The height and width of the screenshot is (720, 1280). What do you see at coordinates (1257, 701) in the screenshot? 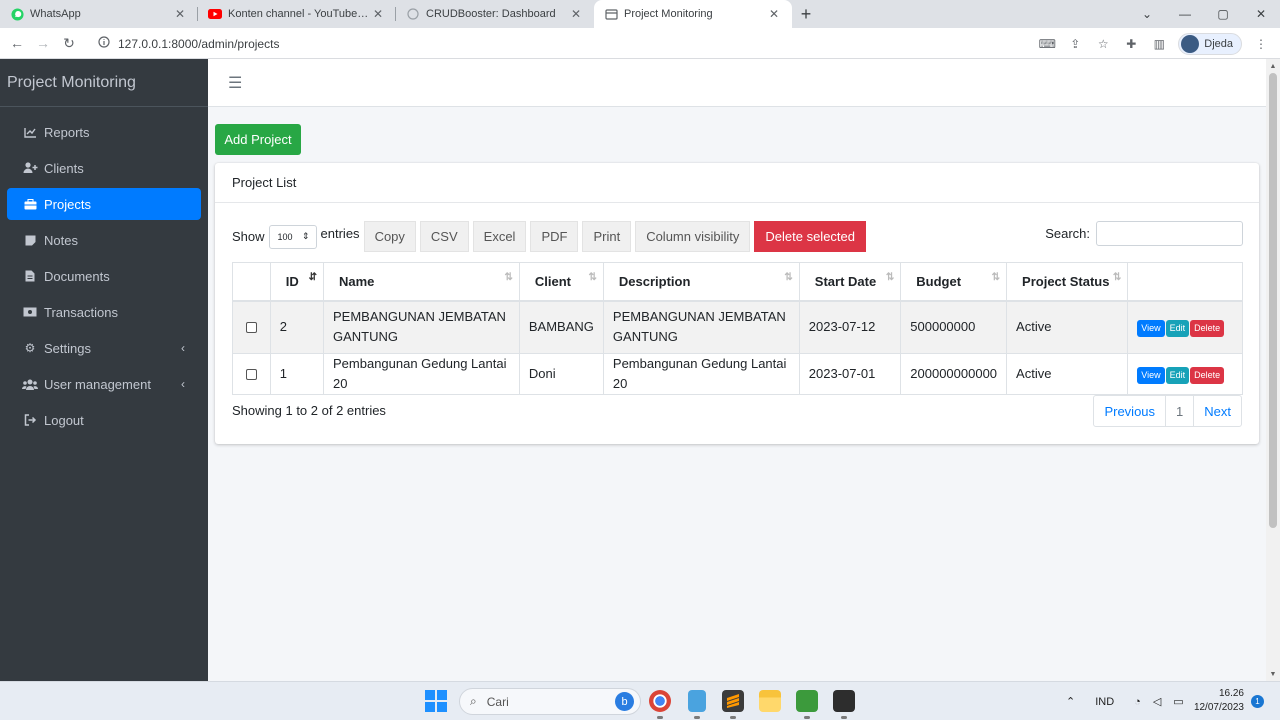
I see `notification-badge: 1` at bounding box center [1257, 701].